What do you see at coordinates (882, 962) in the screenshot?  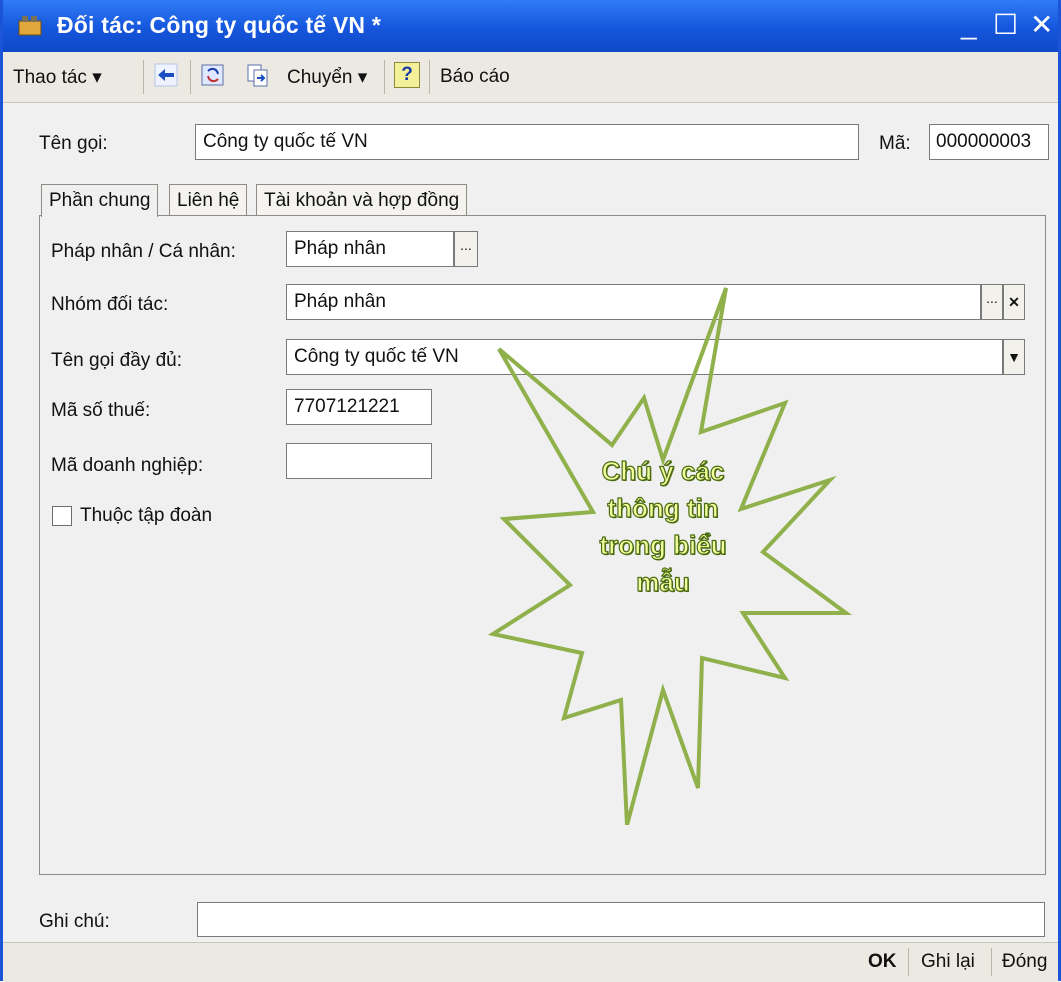 I see `ok-button: OK` at bounding box center [882, 962].